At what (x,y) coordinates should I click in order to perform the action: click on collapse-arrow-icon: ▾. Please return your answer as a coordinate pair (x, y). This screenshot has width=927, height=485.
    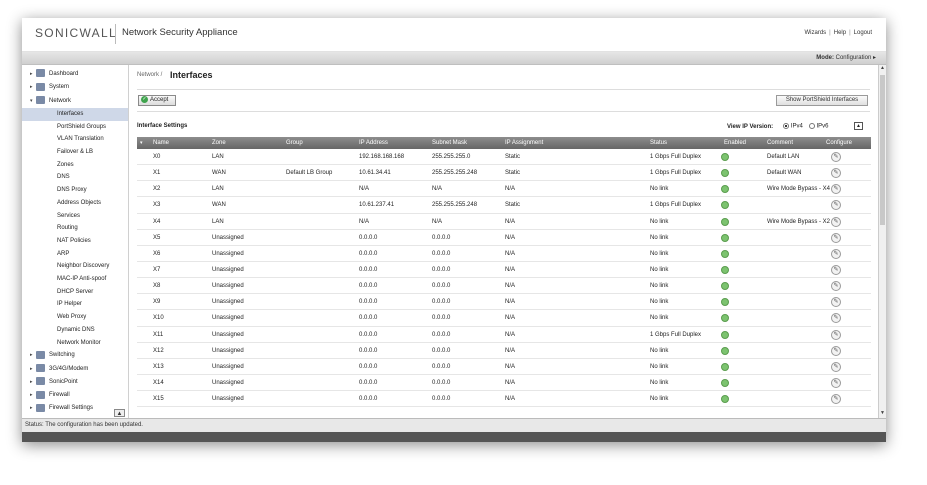
    Looking at the image, I should click on (141, 143).